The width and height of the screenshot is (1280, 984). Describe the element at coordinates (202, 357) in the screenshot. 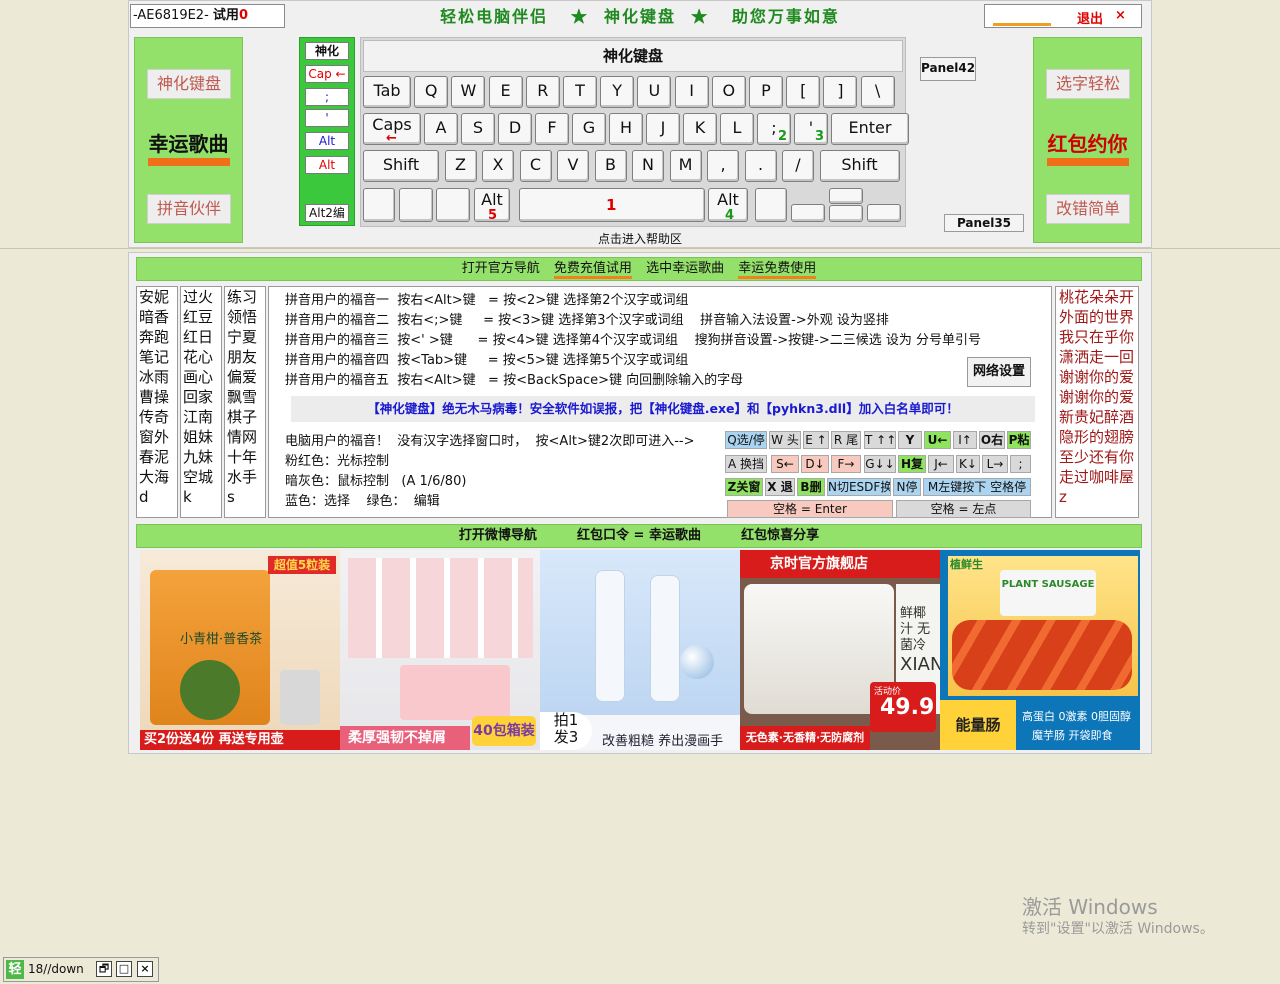

I see `list-item: 花心` at that location.